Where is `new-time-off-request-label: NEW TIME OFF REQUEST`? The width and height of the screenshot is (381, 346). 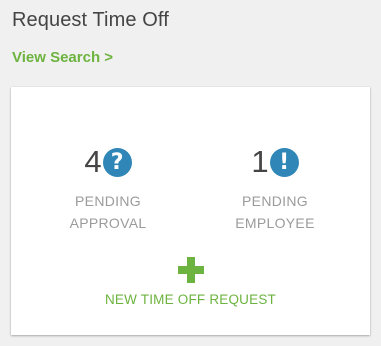
new-time-off-request-label: NEW TIME OFF REQUEST is located at coordinates (190, 299).